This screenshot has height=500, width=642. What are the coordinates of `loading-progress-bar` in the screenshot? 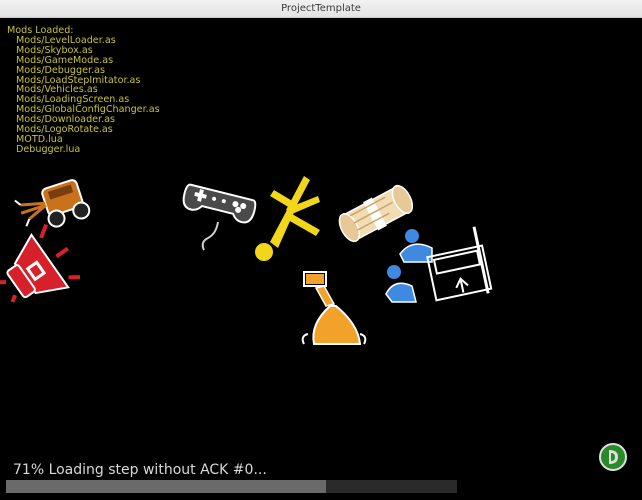 It's located at (231, 486).